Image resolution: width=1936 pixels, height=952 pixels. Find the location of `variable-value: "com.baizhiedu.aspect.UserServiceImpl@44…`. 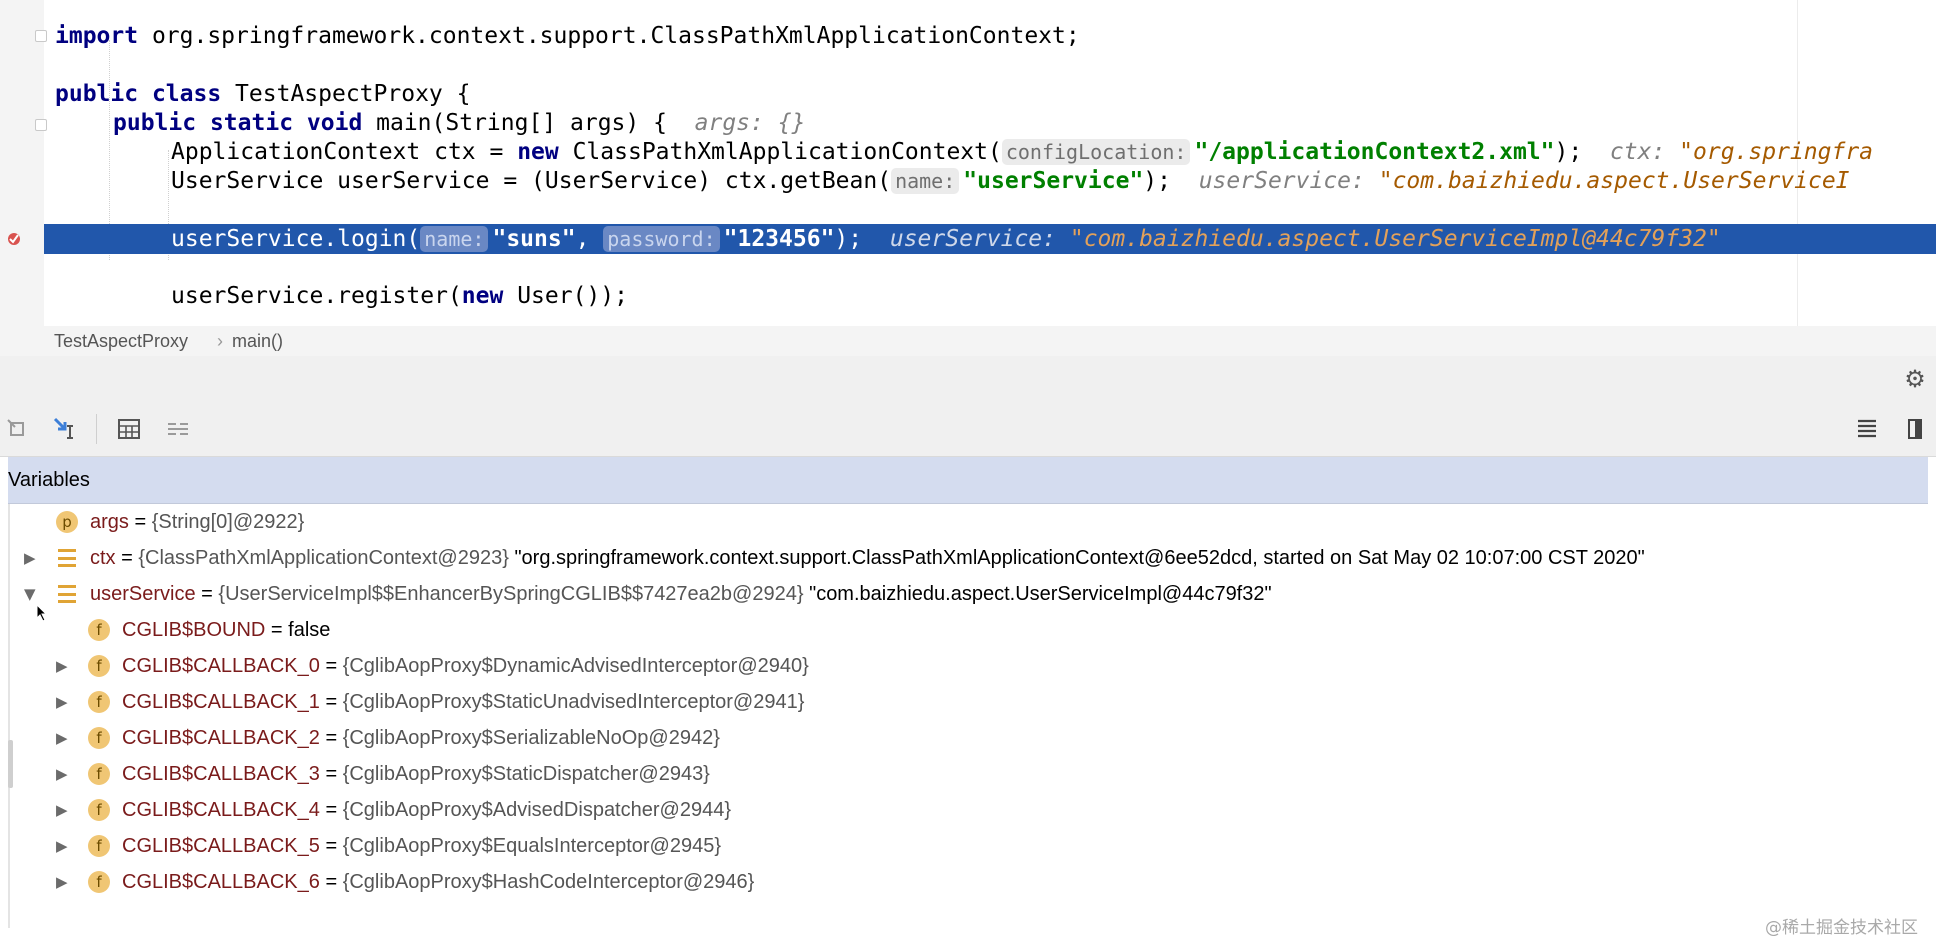

variable-value: "com.baizhiedu.aspect.UserServiceImpl@44… is located at coordinates (1037, 594).